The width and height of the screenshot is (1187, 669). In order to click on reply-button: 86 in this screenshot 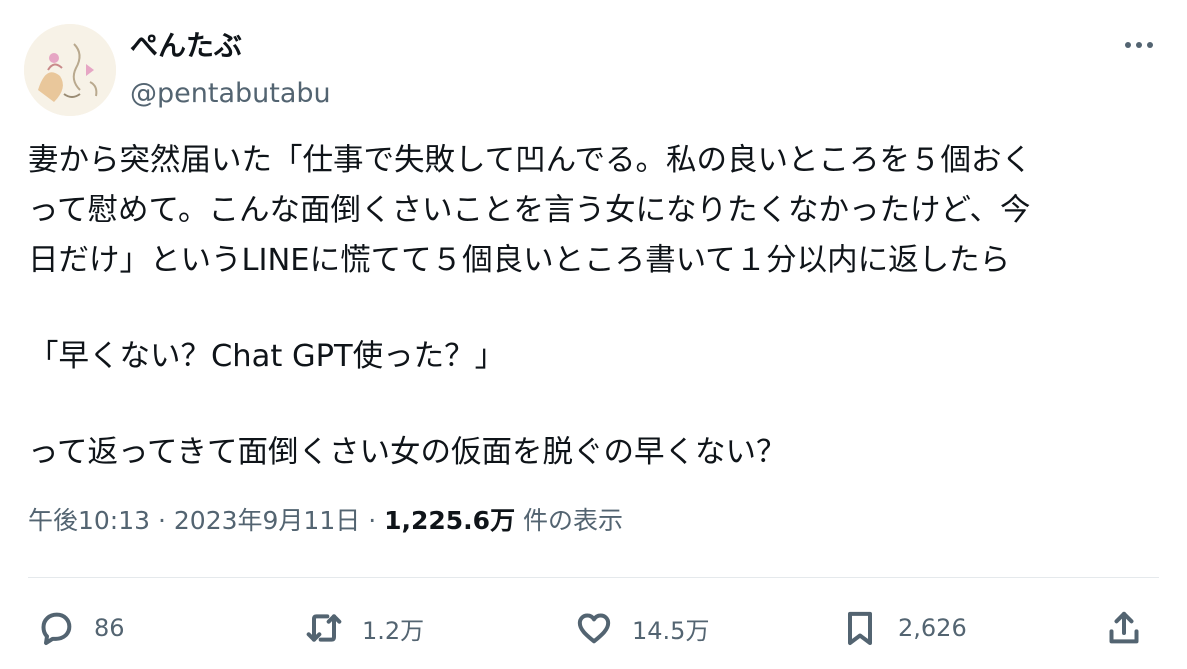, I will do `click(80, 628)`.